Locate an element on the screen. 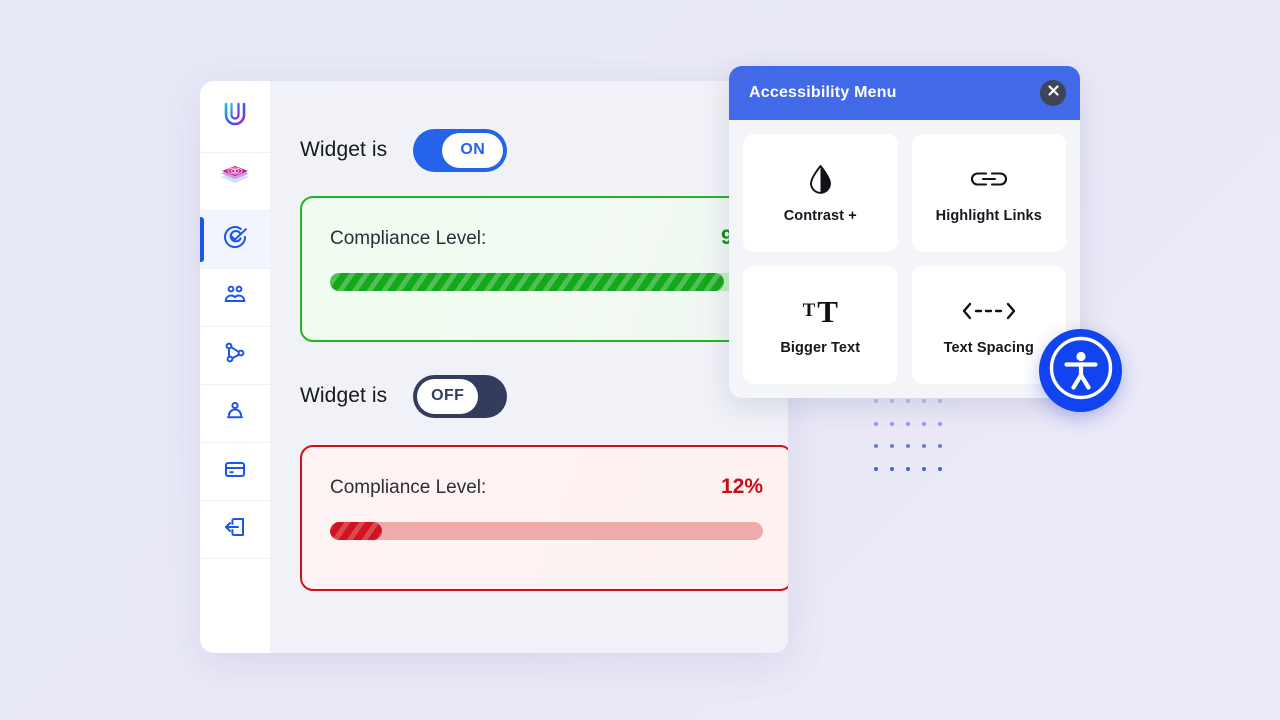  compliance-card-low: Compliance Level: 12% is located at coordinates (544, 518).